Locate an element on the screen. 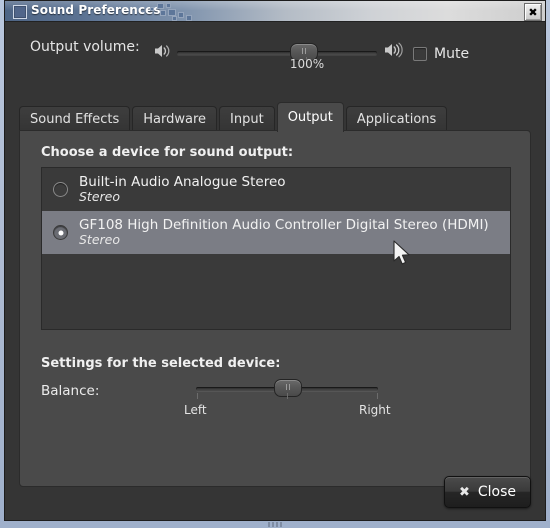  close-icon: ✖ is located at coordinates (533, 12).